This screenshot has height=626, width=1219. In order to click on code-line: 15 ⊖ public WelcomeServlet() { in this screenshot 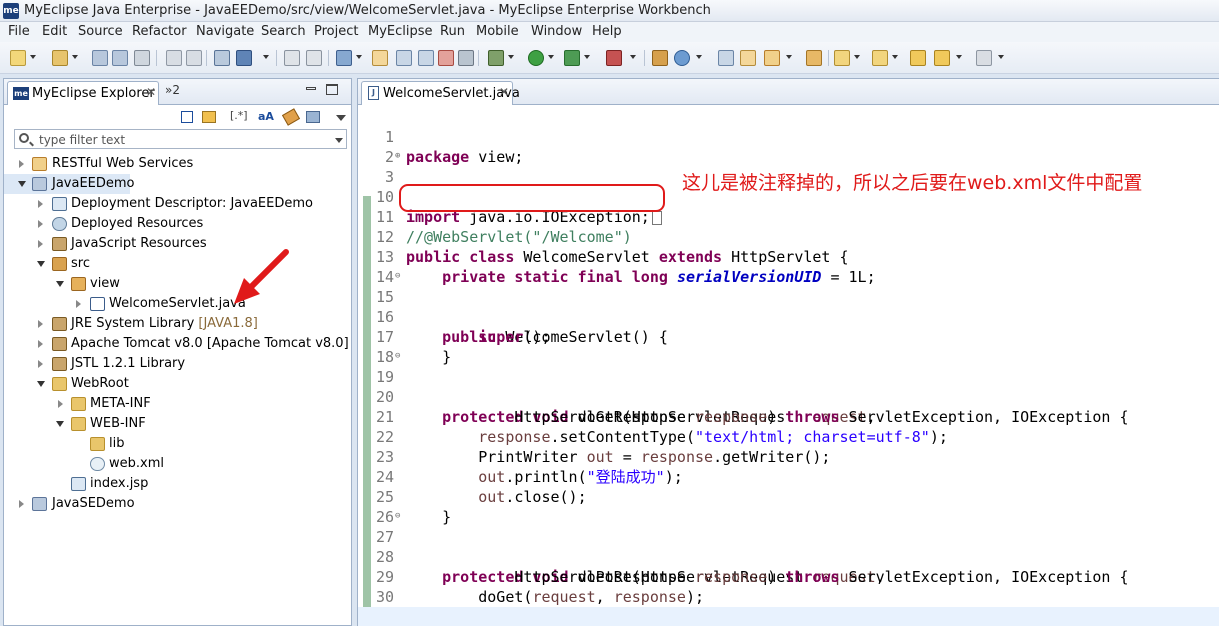, I will do `click(788, 307)`.